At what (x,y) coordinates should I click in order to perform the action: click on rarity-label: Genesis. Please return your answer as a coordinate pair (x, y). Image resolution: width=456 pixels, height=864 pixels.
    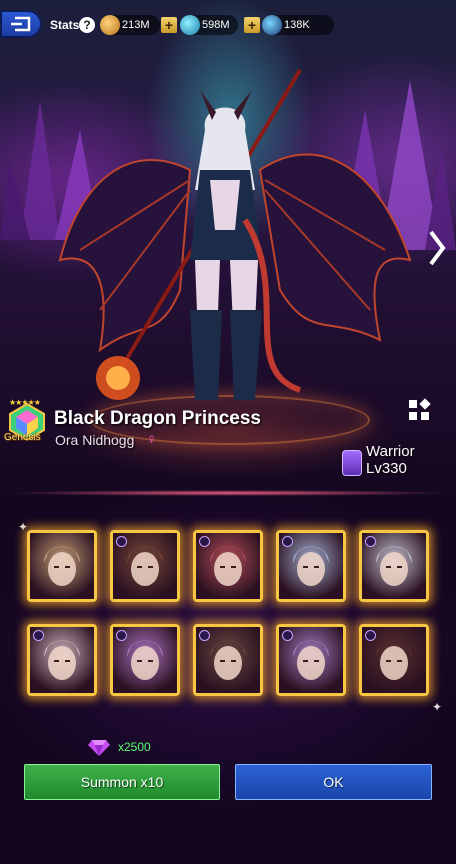
    Looking at the image, I should click on (22, 437).